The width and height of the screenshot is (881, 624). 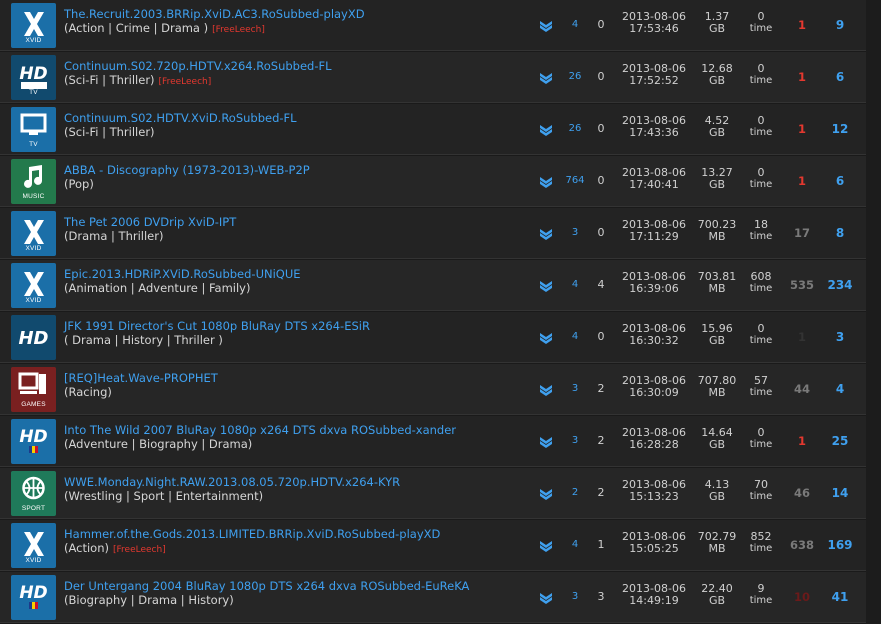 I want to click on category-icon-link: TV, so click(x=33, y=129).